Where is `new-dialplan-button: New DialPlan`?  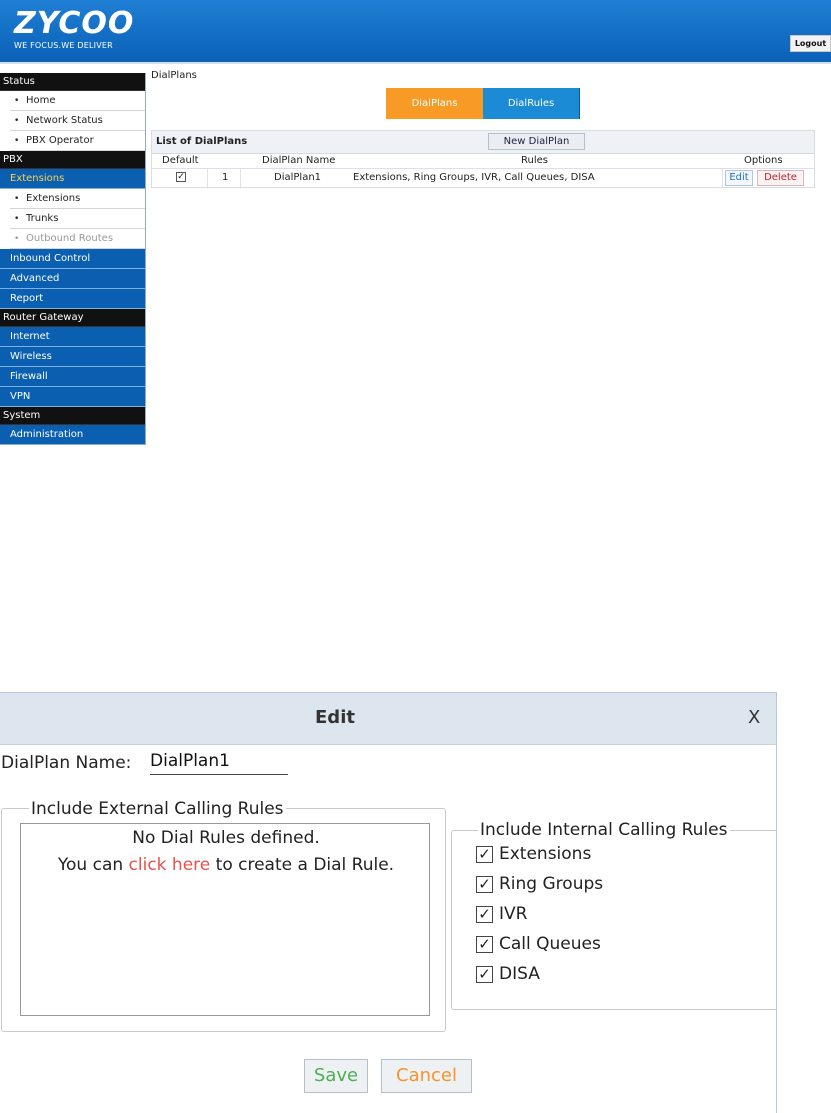
new-dialplan-button: New DialPlan is located at coordinates (536, 141).